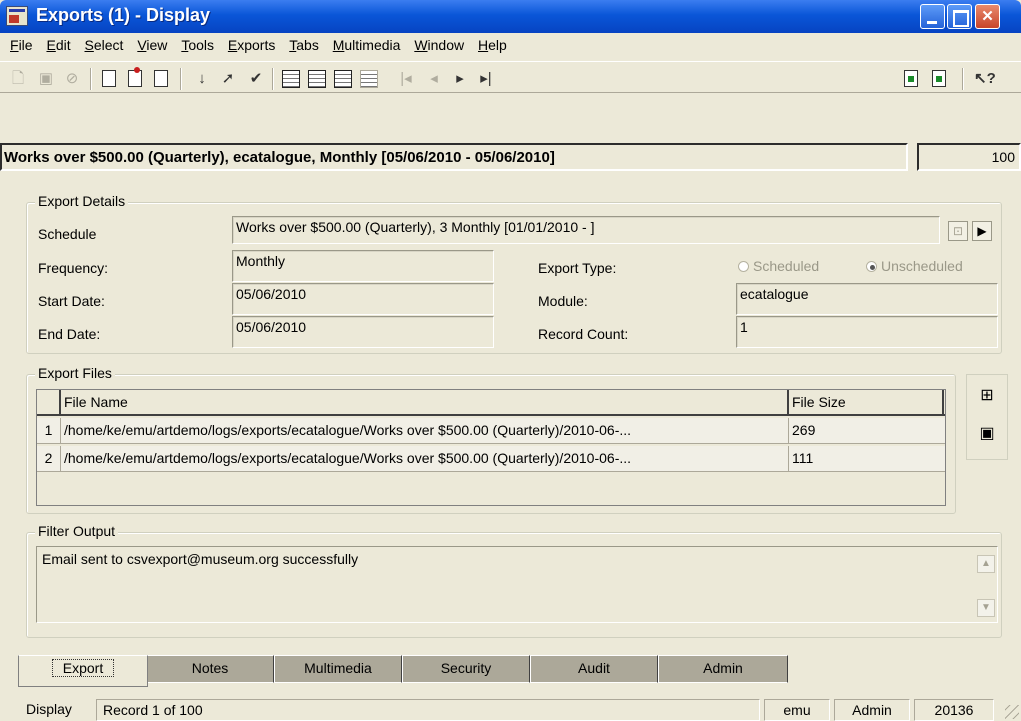  Describe the element at coordinates (425, 403) in the screenshot. I see `file-name-header: File Name` at that location.